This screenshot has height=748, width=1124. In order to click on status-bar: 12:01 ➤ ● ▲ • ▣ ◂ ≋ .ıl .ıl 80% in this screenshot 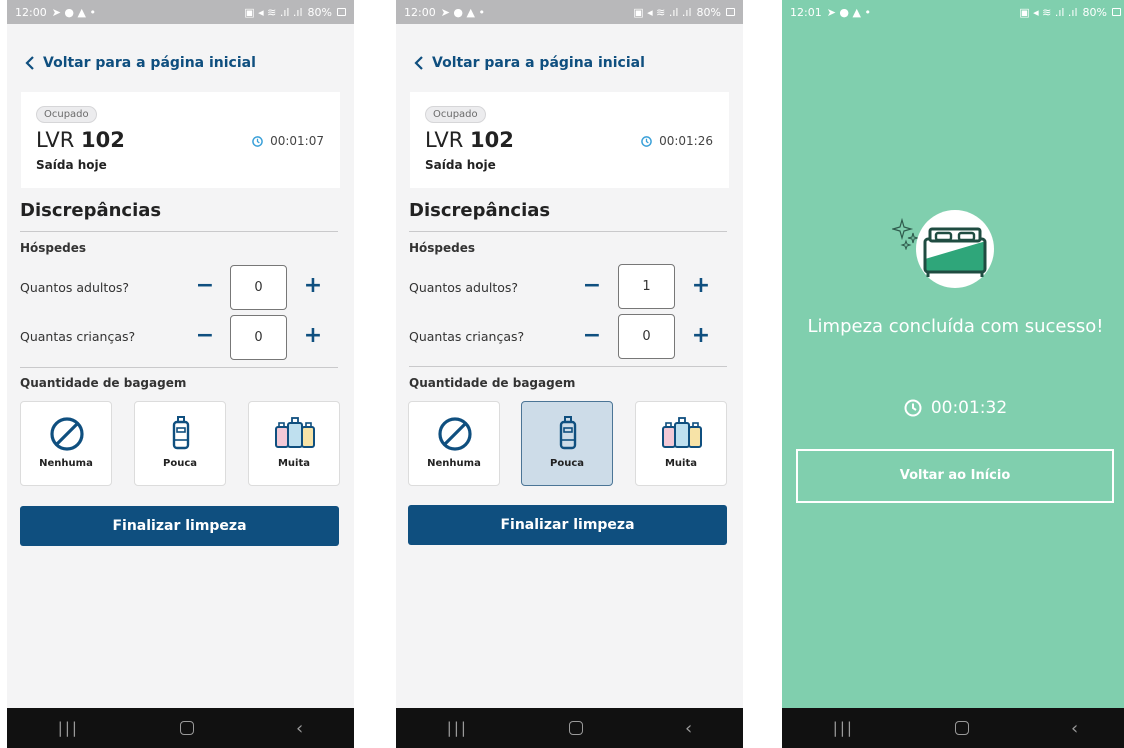, I will do `click(953, 12)`.